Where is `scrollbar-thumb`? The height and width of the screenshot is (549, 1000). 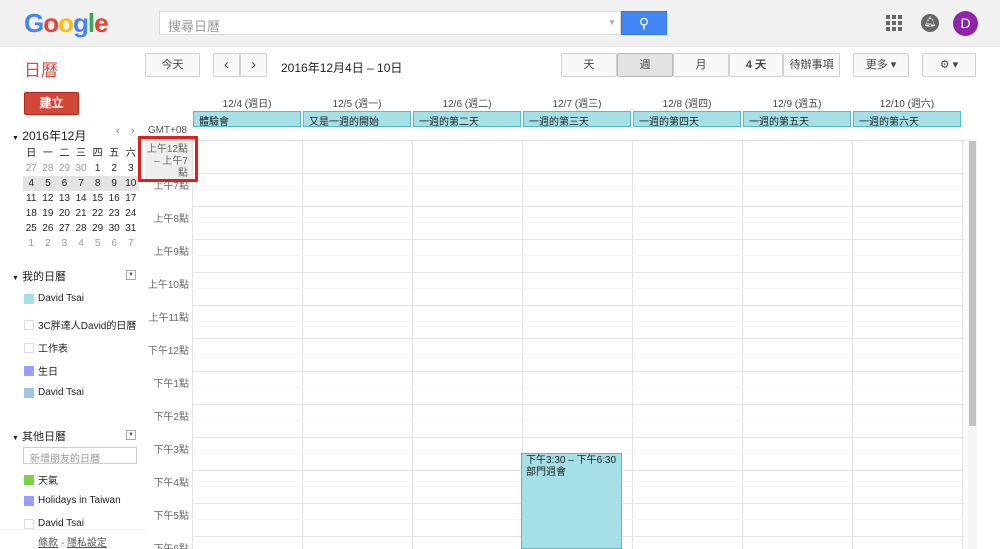
scrollbar-thumb is located at coordinates (972, 283).